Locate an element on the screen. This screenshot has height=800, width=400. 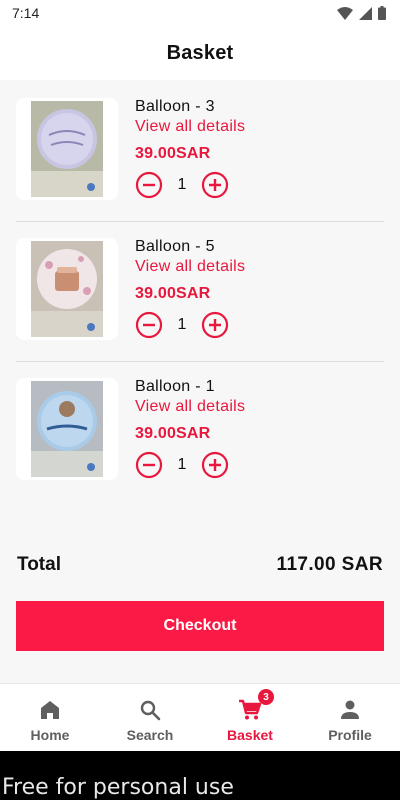
nav-item-basket: 3 Basket is located at coordinates (250, 717).